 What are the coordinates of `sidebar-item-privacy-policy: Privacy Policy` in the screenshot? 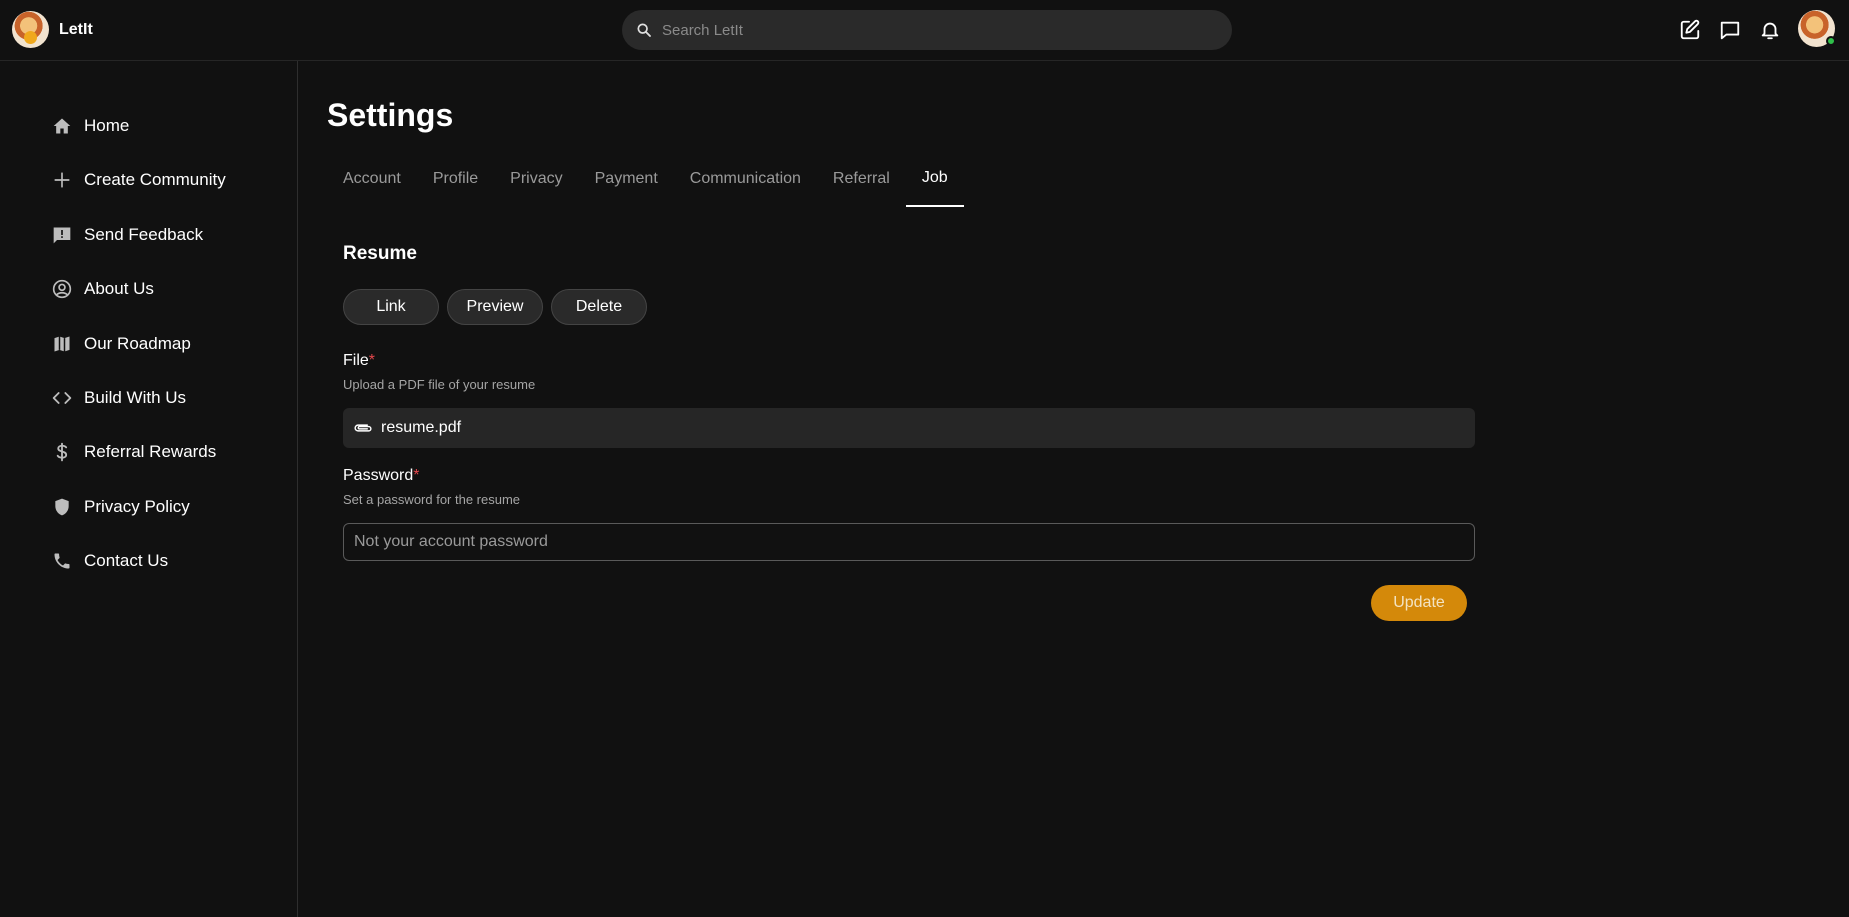 It's located at (120, 507).